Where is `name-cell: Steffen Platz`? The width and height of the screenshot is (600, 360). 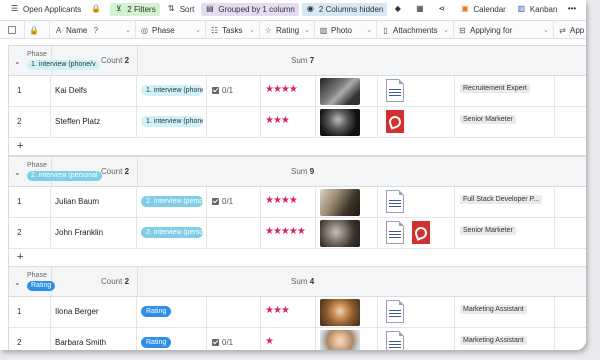
name-cell: Steffen Platz is located at coordinates (94, 122).